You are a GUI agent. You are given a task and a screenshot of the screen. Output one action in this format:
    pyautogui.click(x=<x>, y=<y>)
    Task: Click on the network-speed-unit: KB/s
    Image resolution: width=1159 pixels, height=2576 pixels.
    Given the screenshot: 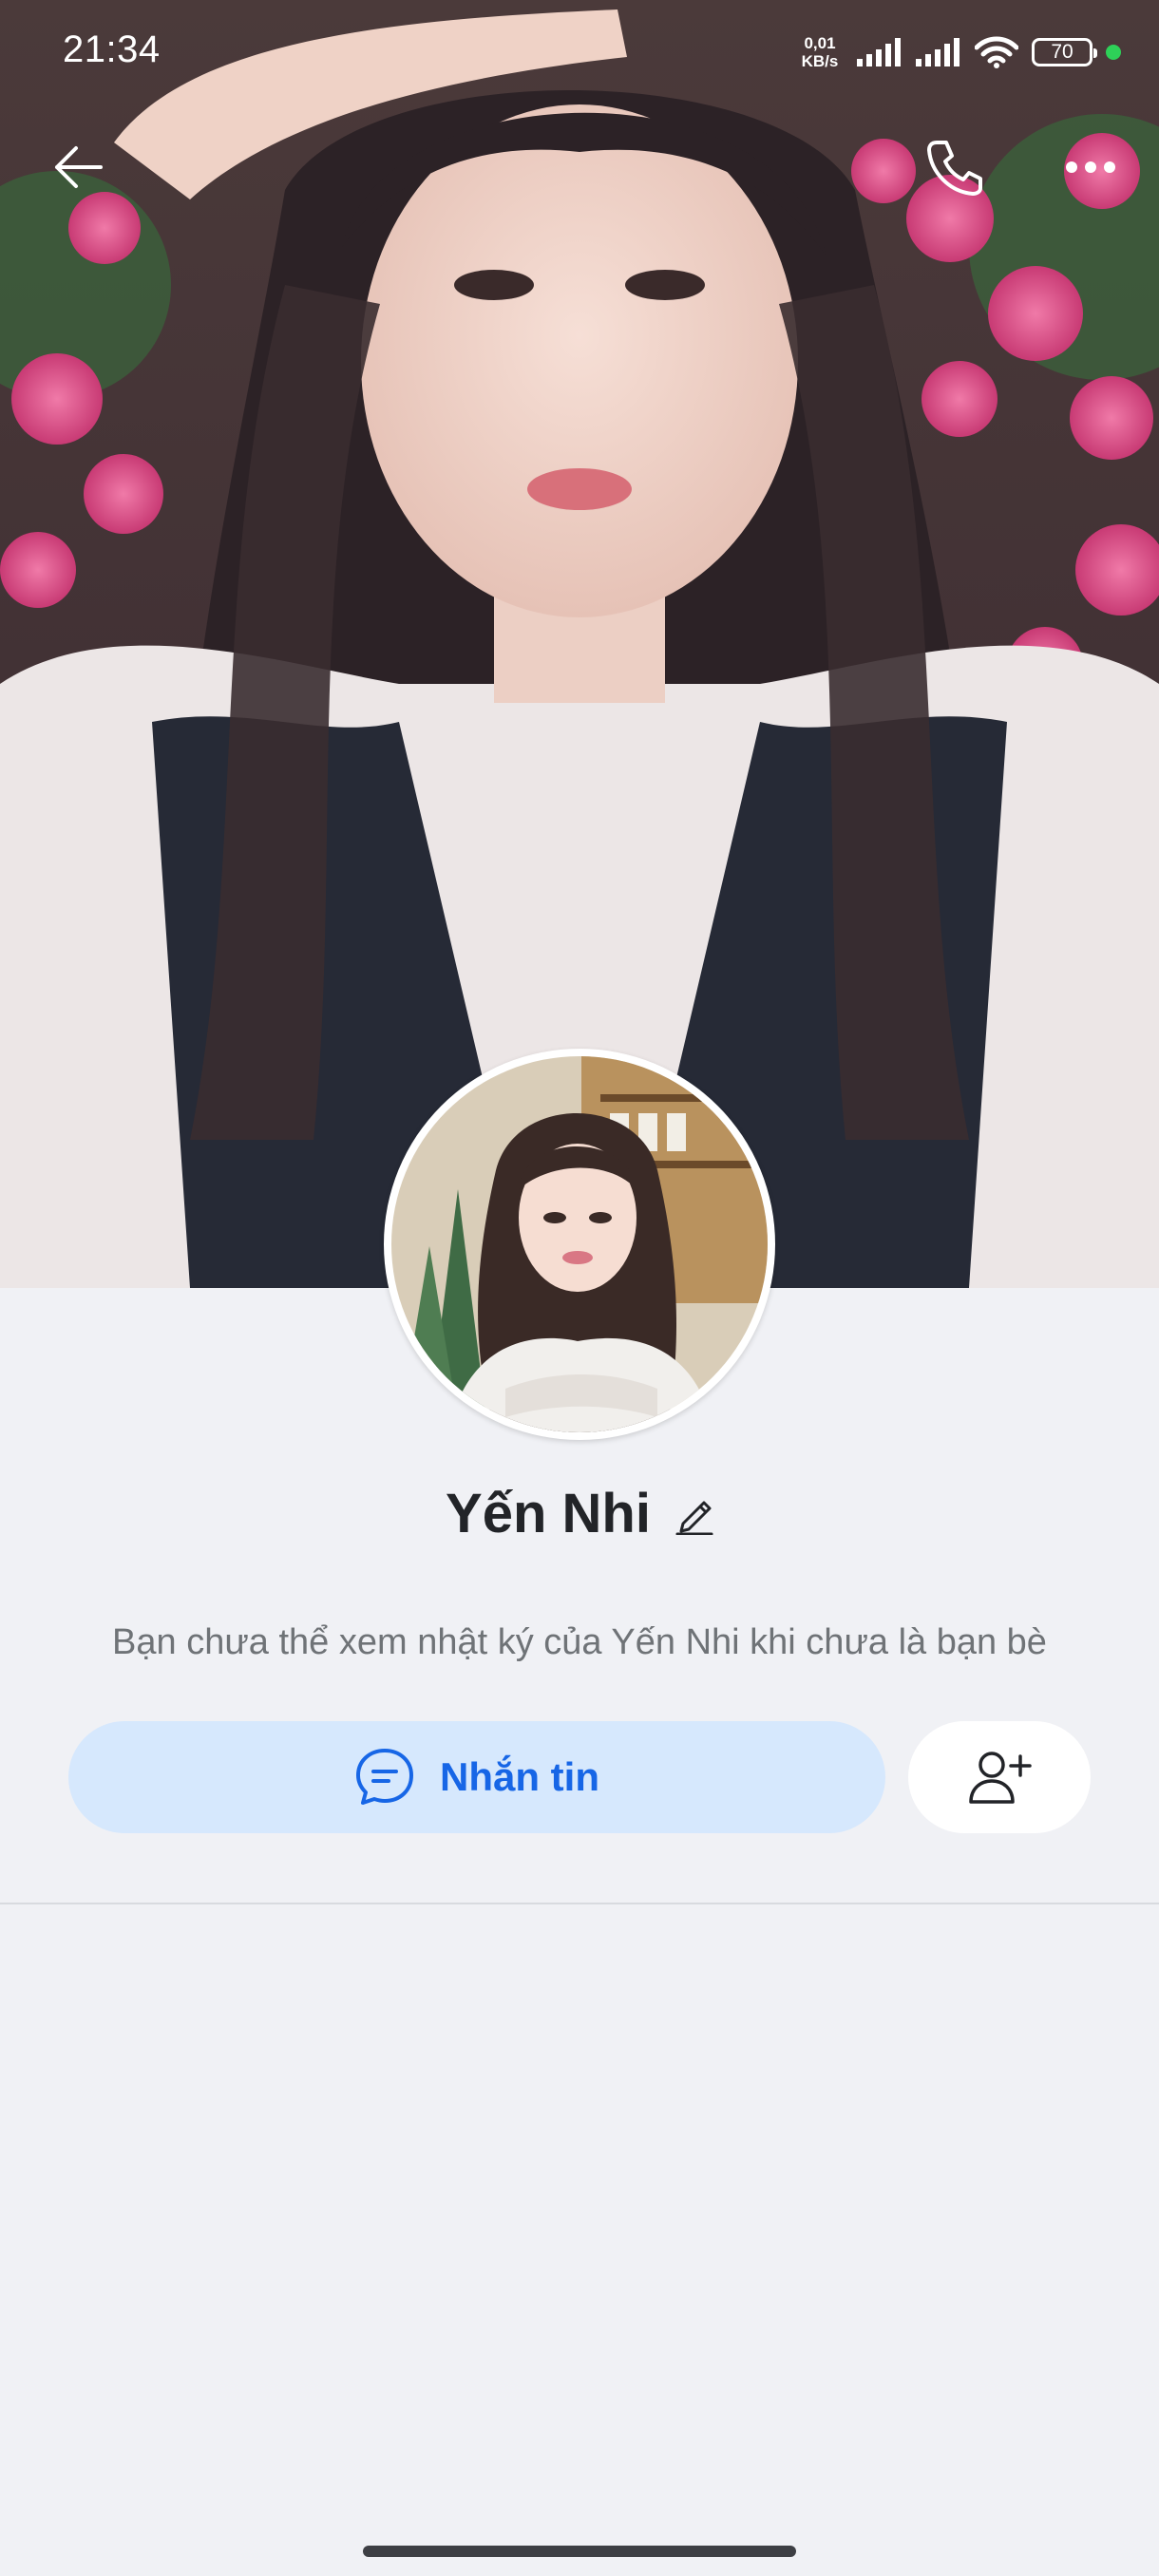 What is the action you would take?
    pyautogui.click(x=820, y=61)
    